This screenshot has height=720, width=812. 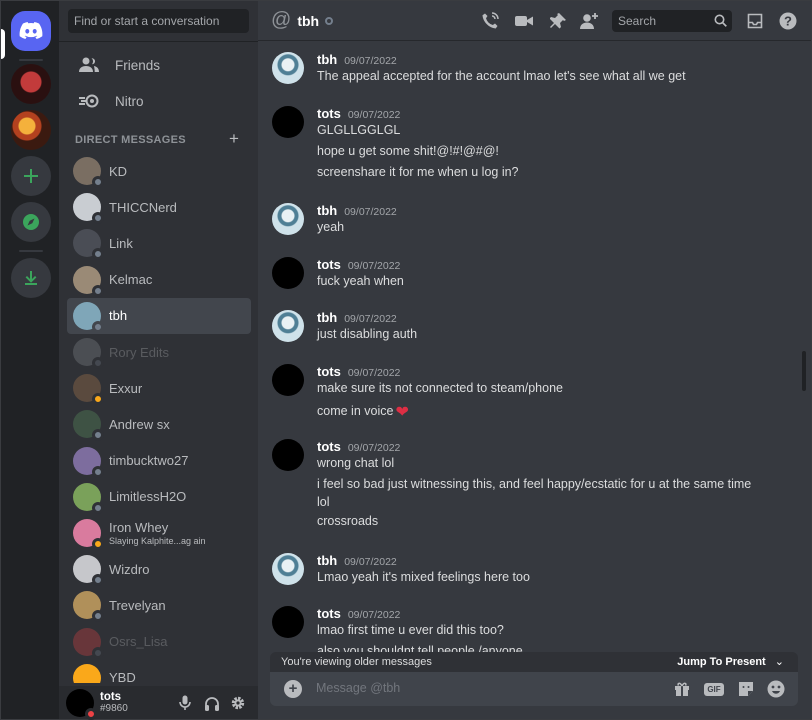 What do you see at coordinates (158, 703) in the screenshot?
I see `user-panel: tots #9860` at bounding box center [158, 703].